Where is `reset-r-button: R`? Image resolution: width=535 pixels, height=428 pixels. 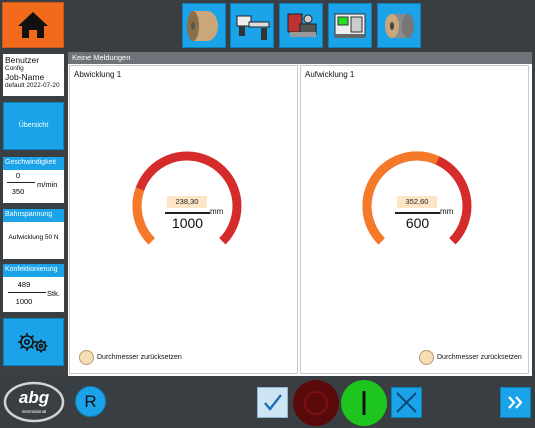 reset-r-button: R is located at coordinates (90, 401).